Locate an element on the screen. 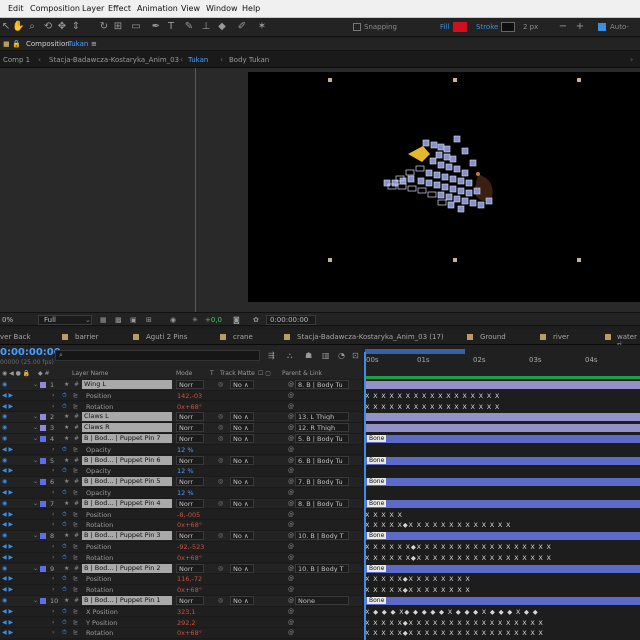 Image resolution: width=640 pixels, height=640 pixels. draft-3d-icon: ⛬ is located at coordinates (290, 356).